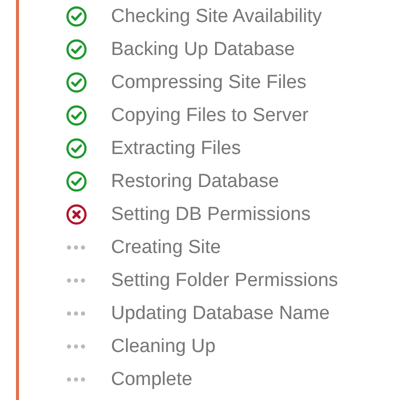 Image resolution: width=400 pixels, height=400 pixels. Describe the element at coordinates (76, 214) in the screenshot. I see `error-circle-icon` at that location.